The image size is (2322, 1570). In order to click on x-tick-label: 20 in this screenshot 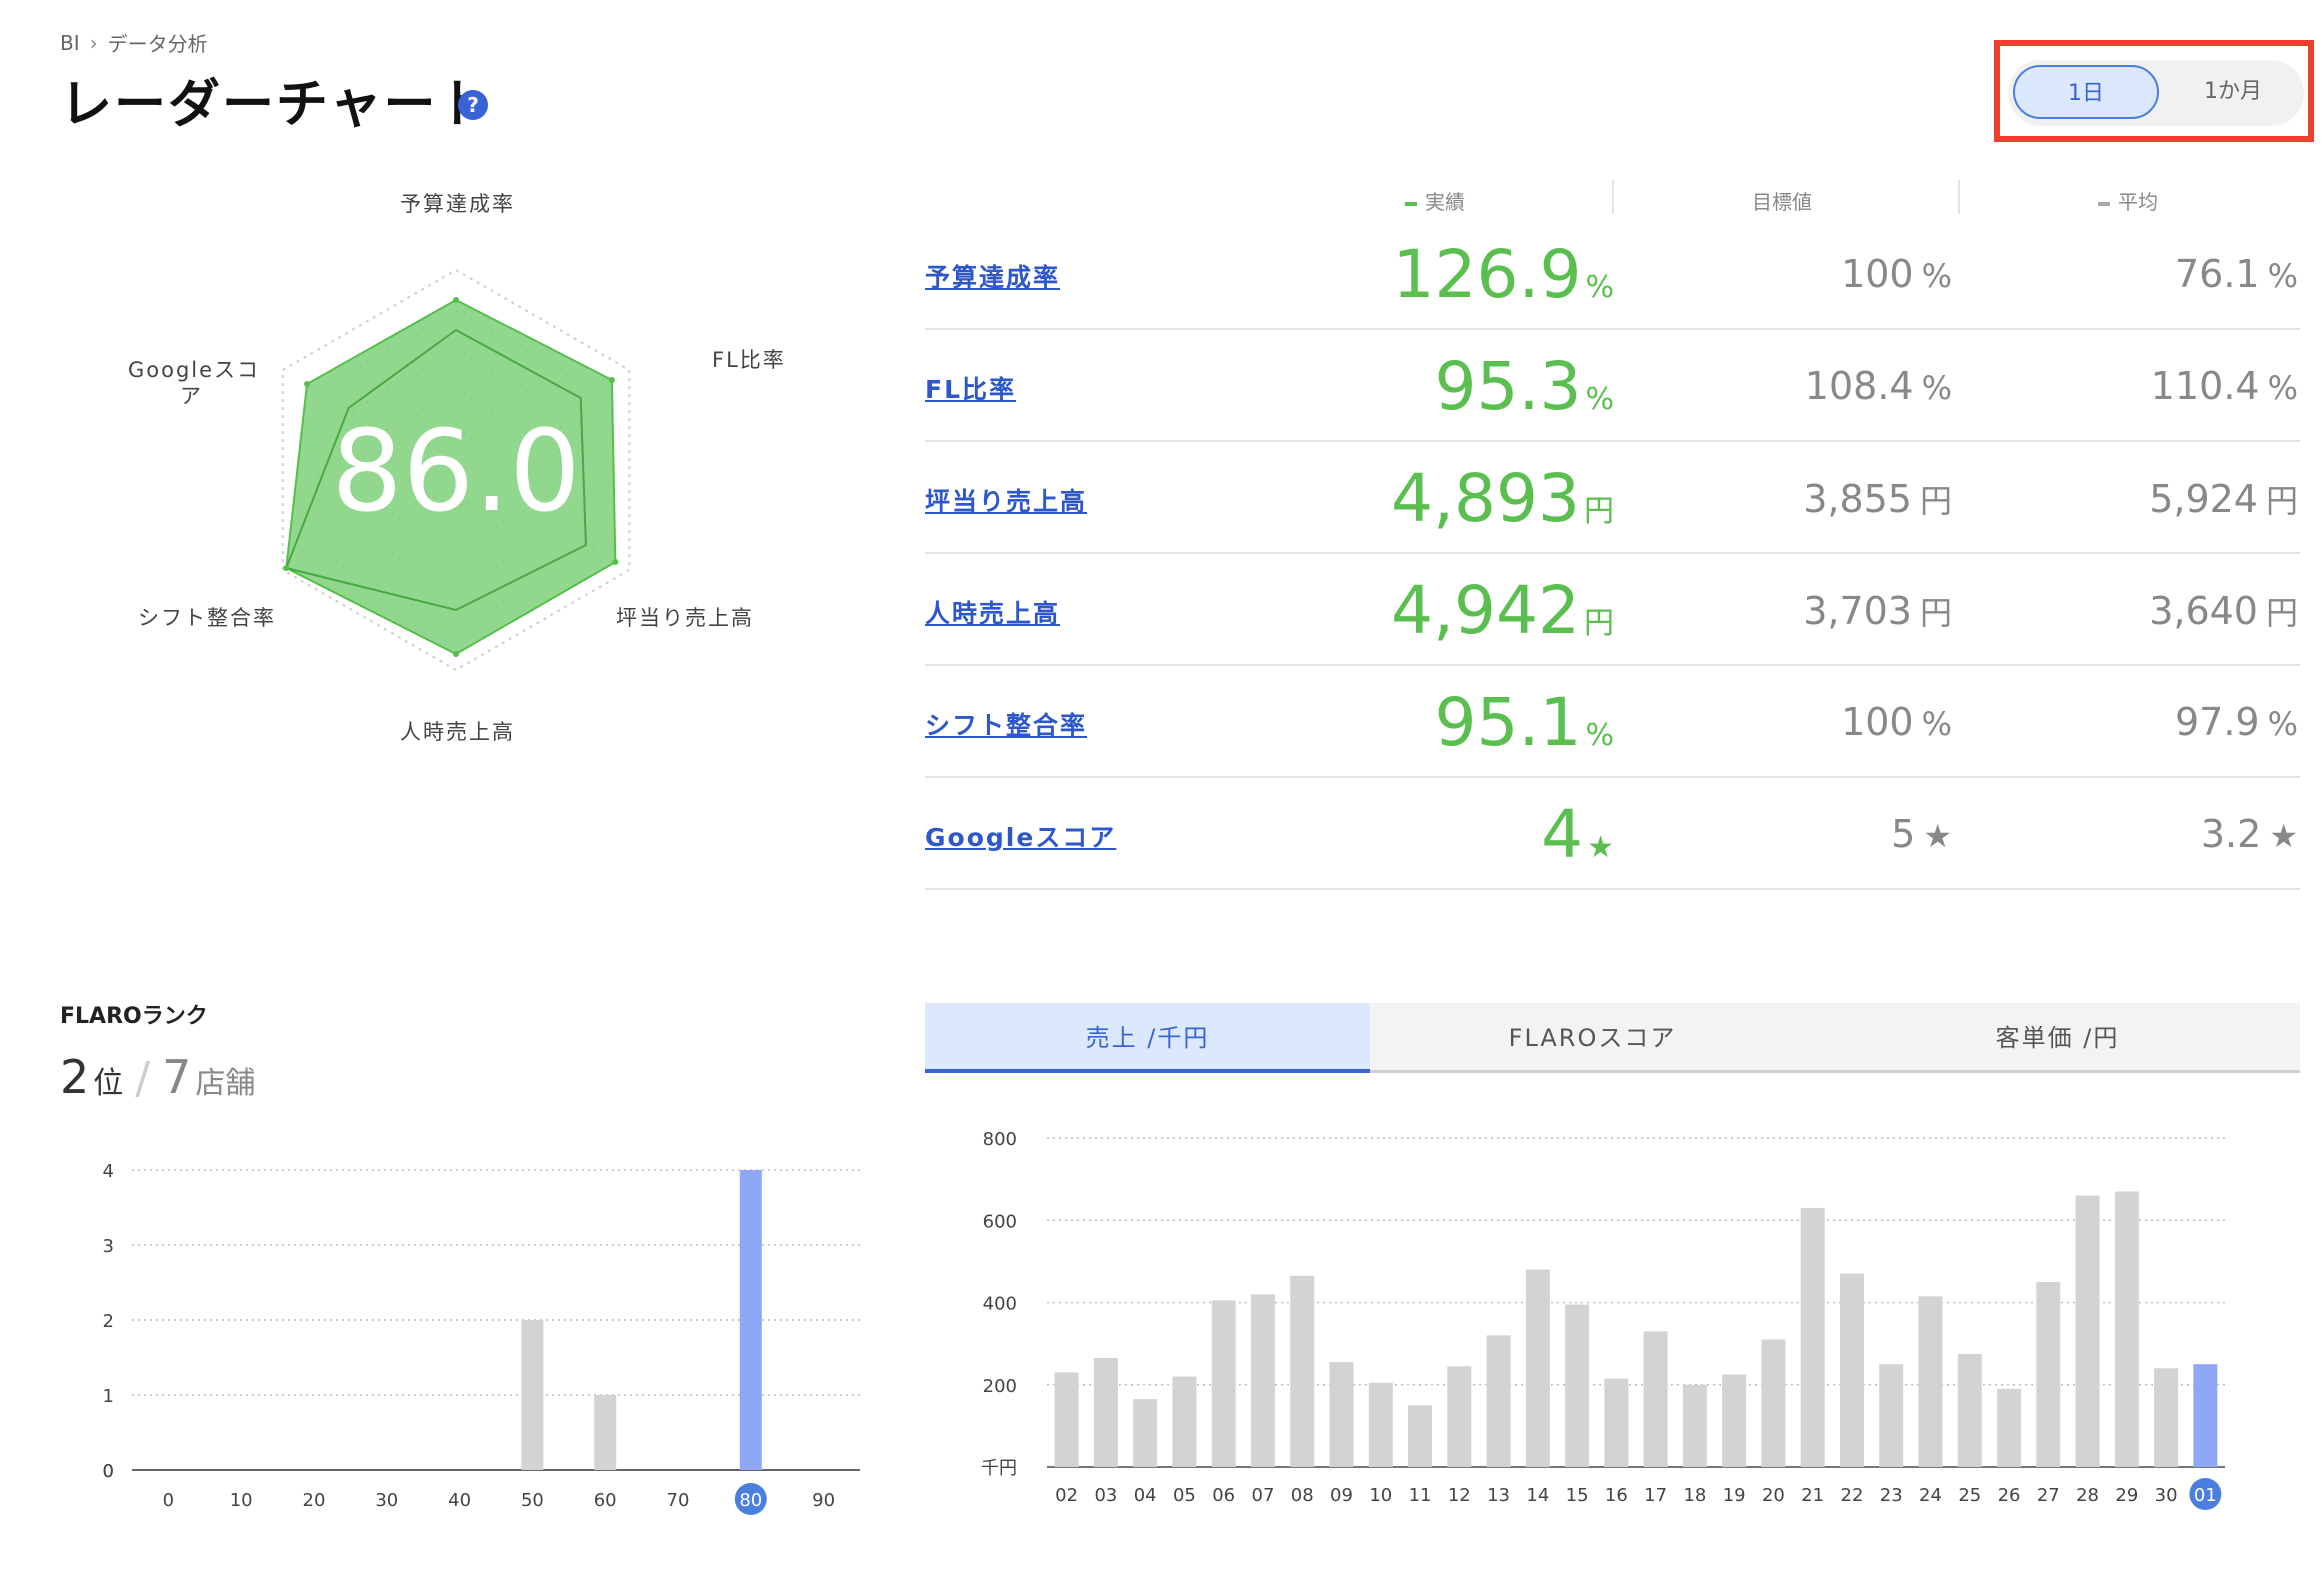, I will do `click(1773, 1495)`.